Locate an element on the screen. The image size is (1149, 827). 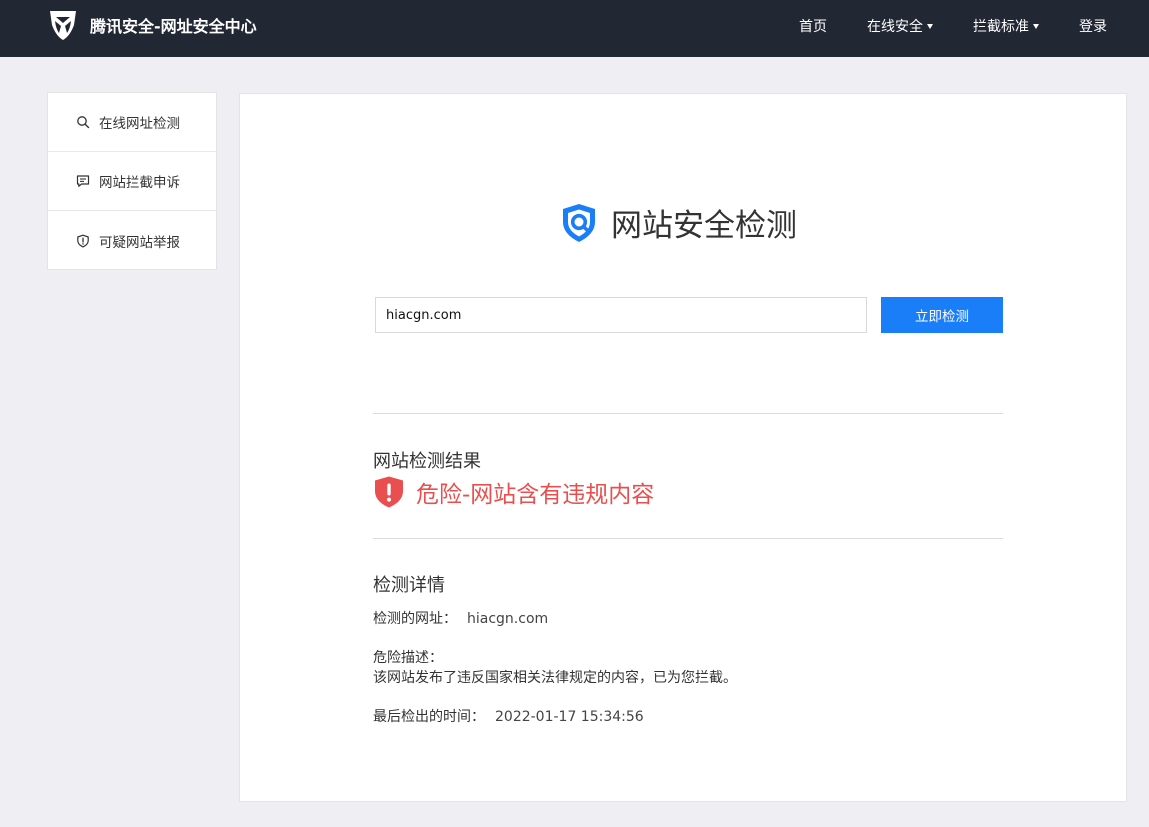
result-title: 网站检测结果 is located at coordinates (427, 461).